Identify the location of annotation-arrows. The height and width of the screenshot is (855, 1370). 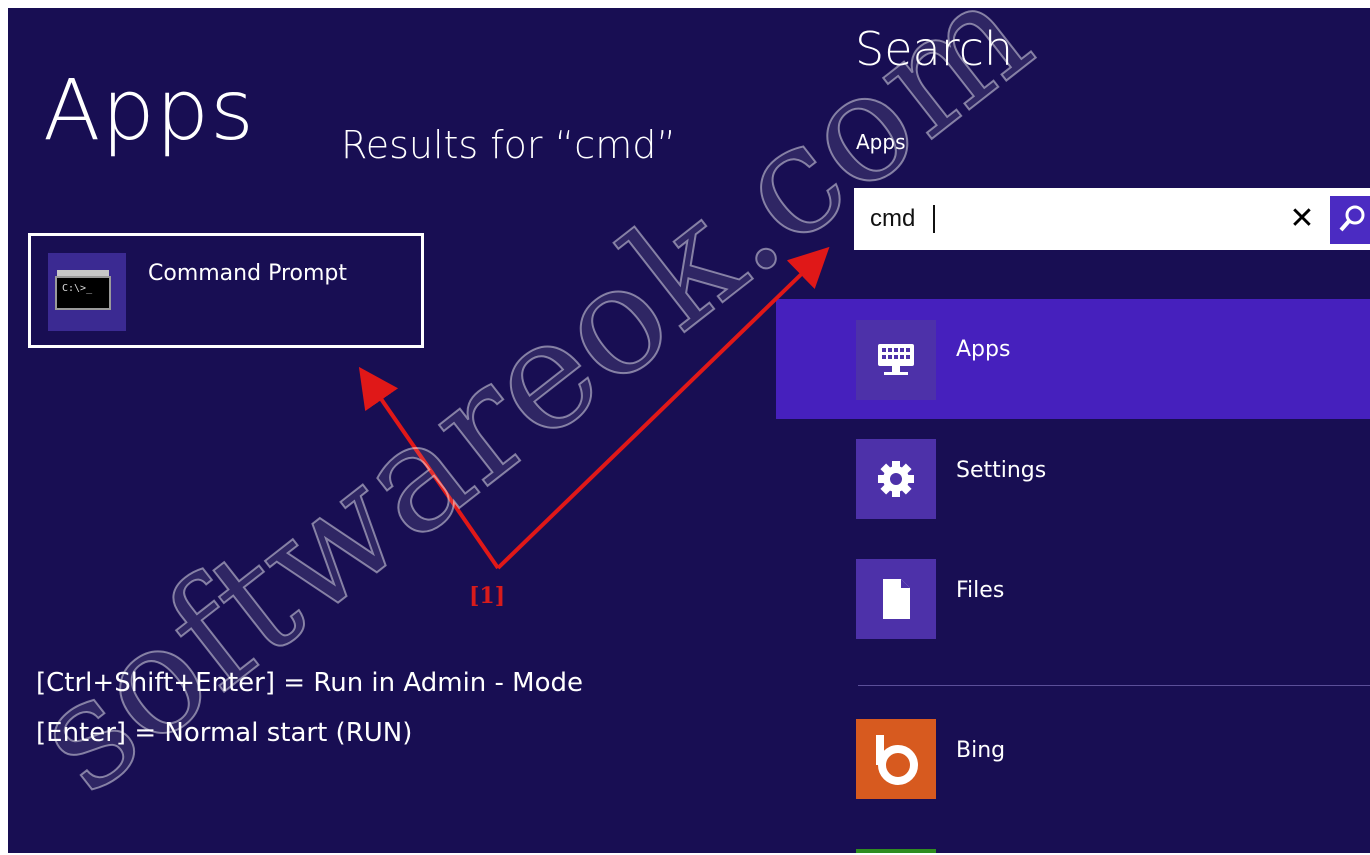
(594, 408).